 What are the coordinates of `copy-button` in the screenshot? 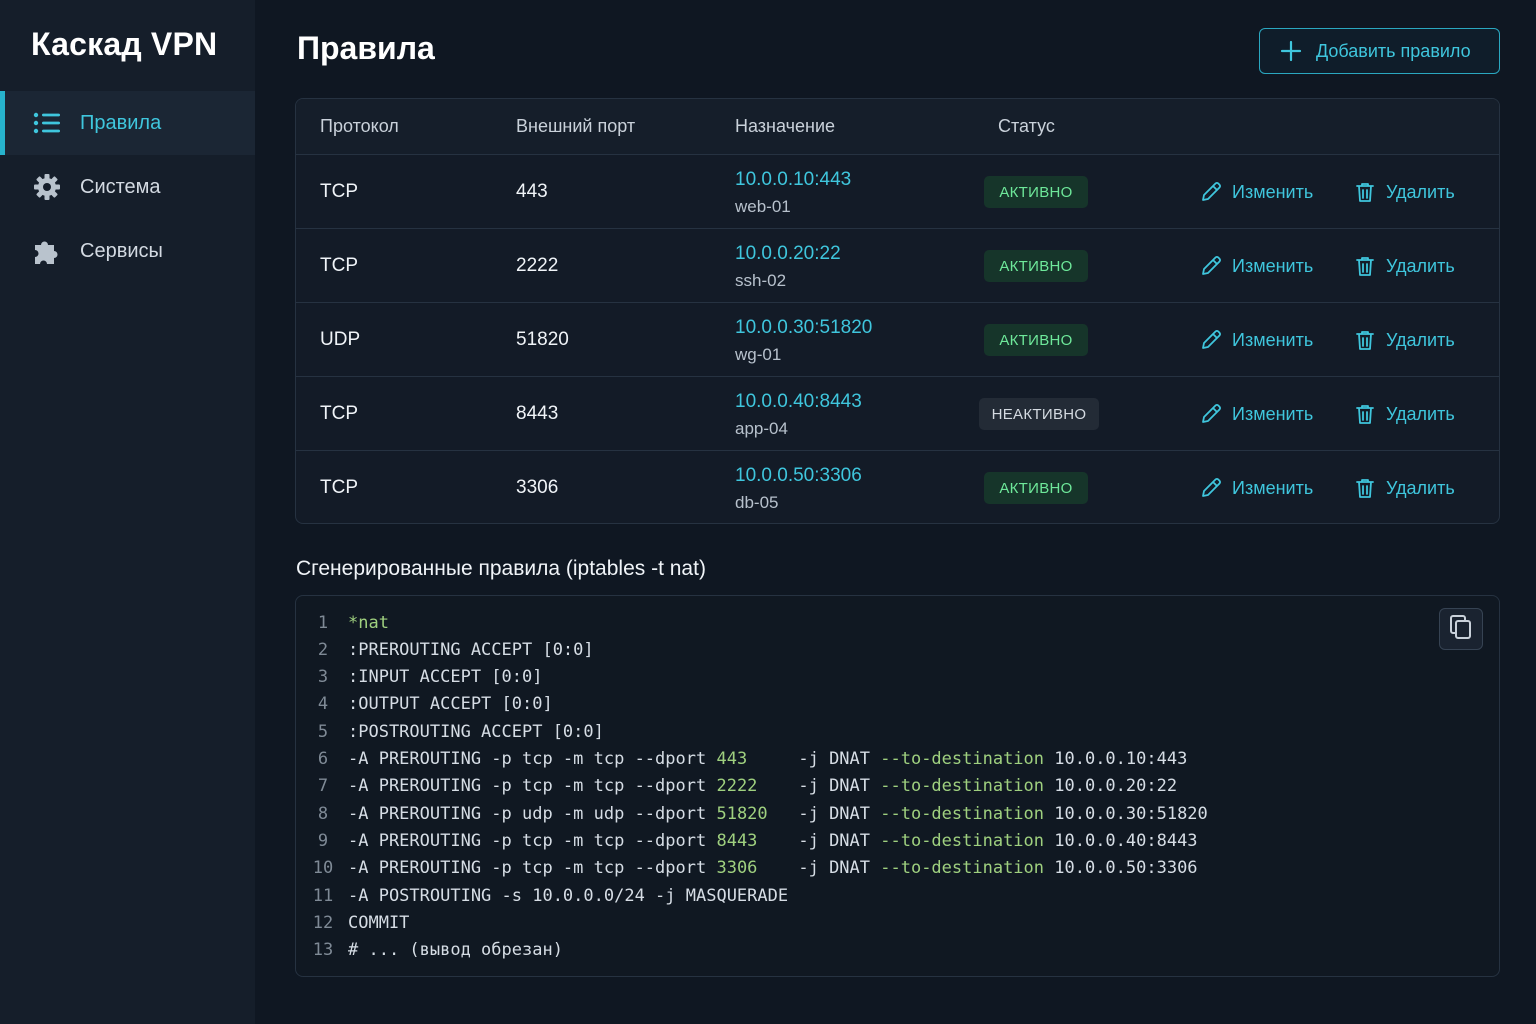 It's located at (1461, 629).